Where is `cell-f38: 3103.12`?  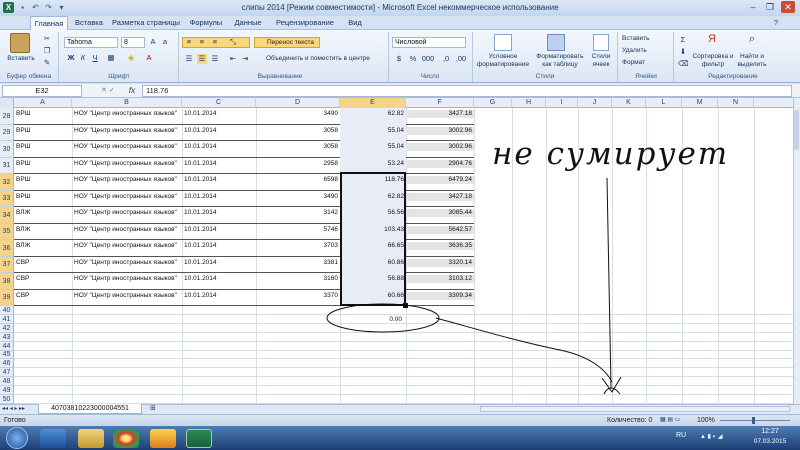
cell-f38: 3103.12 is located at coordinates (440, 279).